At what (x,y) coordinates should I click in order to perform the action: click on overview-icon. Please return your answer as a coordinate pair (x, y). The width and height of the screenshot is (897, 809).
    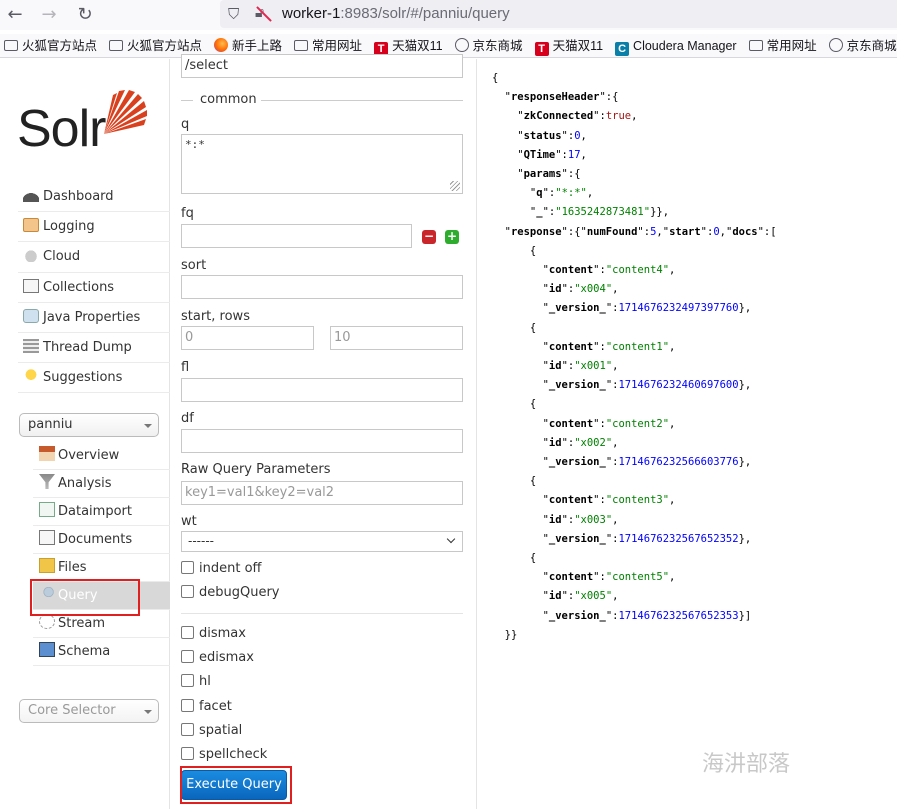
    Looking at the image, I should click on (47, 453).